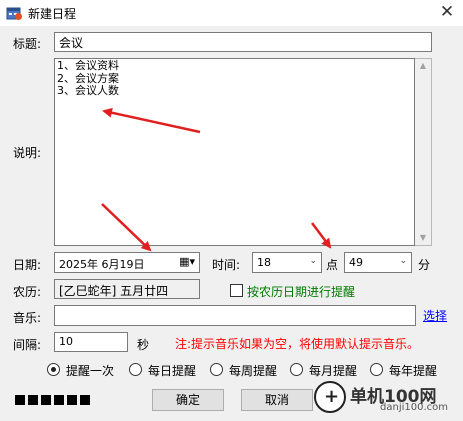  What do you see at coordinates (435, 315) in the screenshot?
I see `select-music-link: 选择` at bounding box center [435, 315].